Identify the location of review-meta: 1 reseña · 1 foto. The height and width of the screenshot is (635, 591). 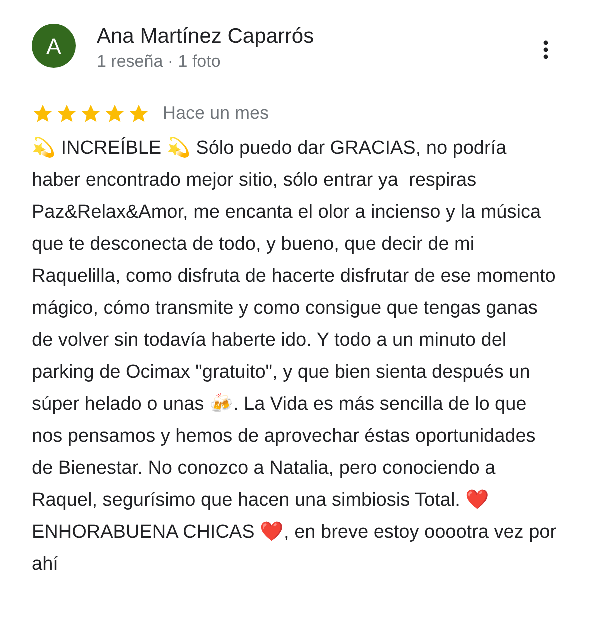
(159, 62).